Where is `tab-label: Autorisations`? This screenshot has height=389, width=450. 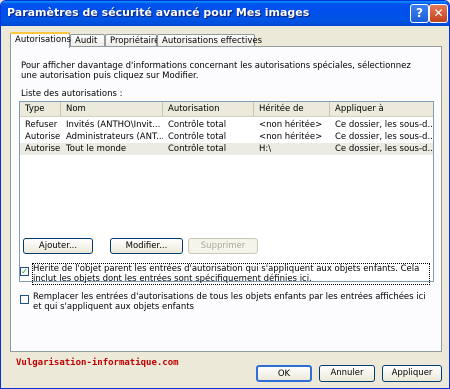 tab-label: Autorisations is located at coordinates (43, 40).